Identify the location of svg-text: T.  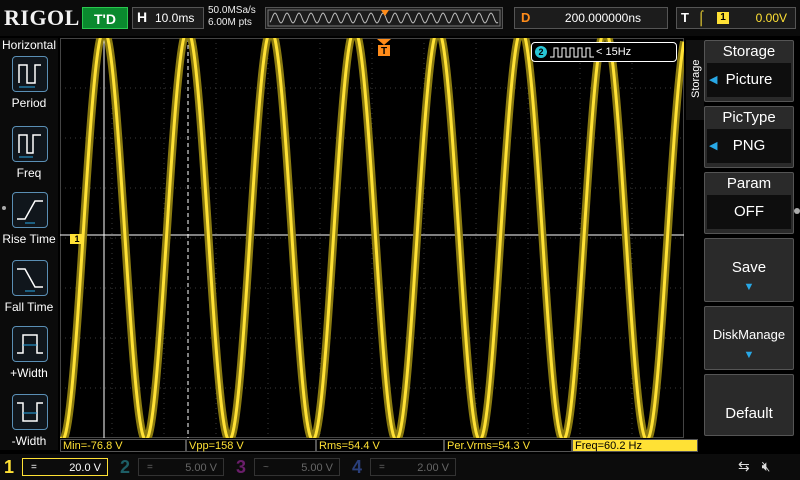
(384, 51).